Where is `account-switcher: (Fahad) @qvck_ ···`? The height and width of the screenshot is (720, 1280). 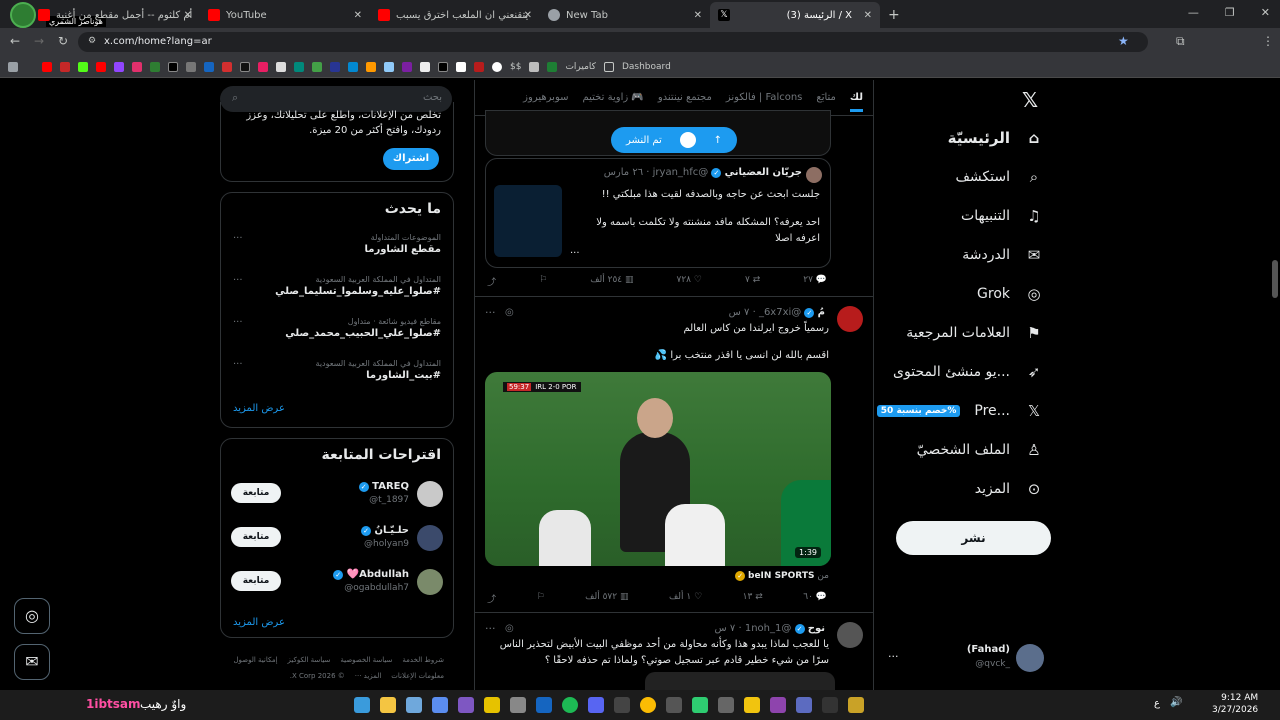
account-switcher: (Fahad) @qvck_ ··· is located at coordinates (967, 660).